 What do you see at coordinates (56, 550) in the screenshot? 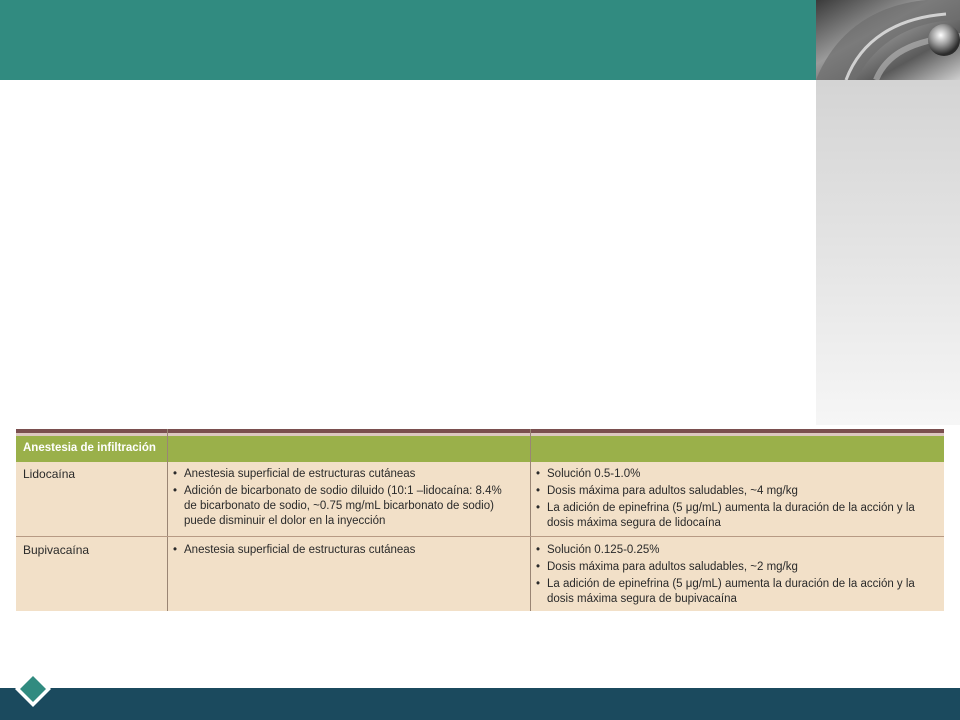
I see `drug-name-bupivacaine: Bupivacaína` at bounding box center [56, 550].